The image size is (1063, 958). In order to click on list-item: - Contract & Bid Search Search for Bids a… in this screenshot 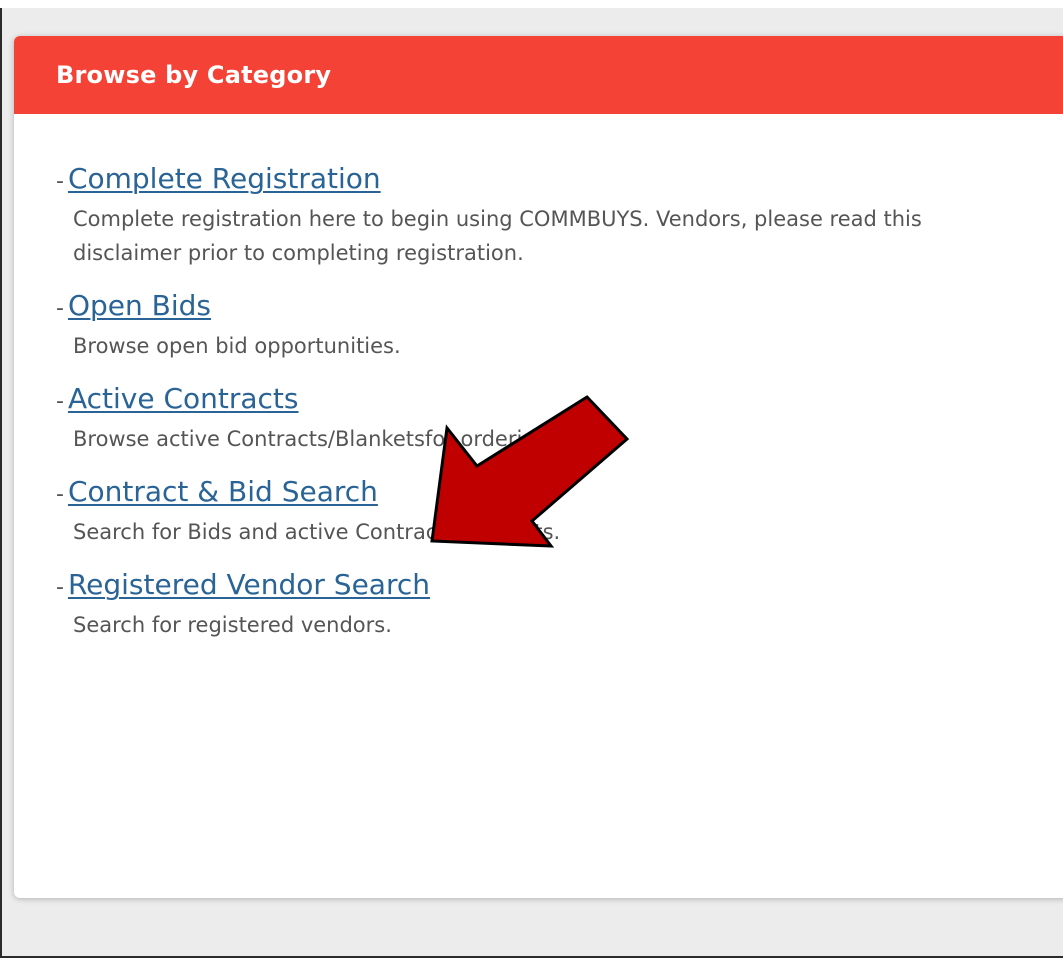, I will do `click(559, 510)`.